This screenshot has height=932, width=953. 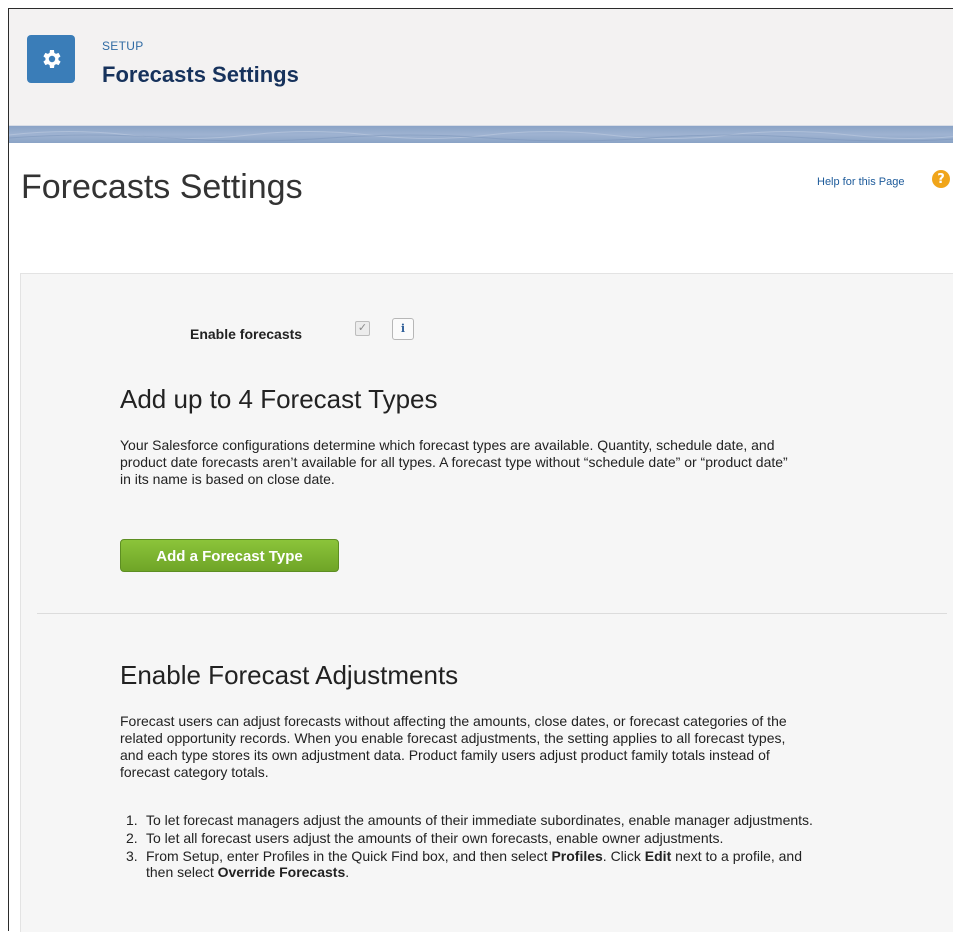 What do you see at coordinates (123, 46) in the screenshot?
I see `setup-eyebrow: SETUP` at bounding box center [123, 46].